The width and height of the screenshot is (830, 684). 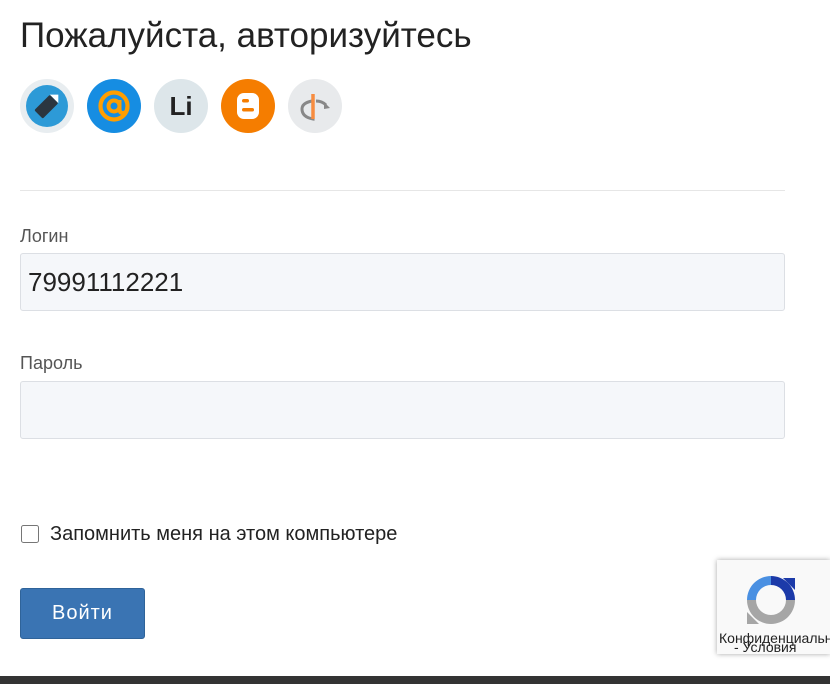 I want to click on password-label: Пароль, so click(x=51, y=363).